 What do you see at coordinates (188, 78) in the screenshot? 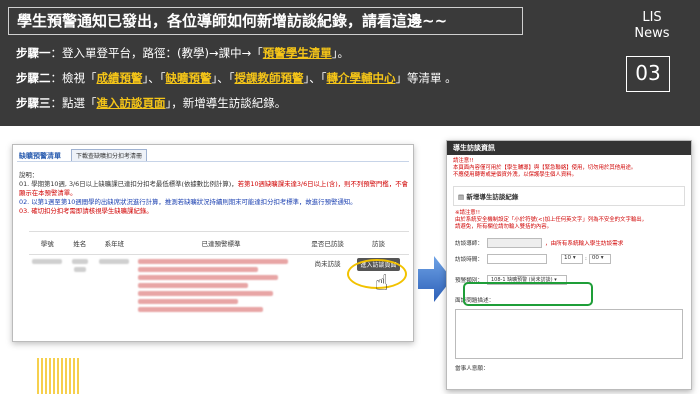
I see `highlight-text: 缺曠預警` at bounding box center [188, 78].